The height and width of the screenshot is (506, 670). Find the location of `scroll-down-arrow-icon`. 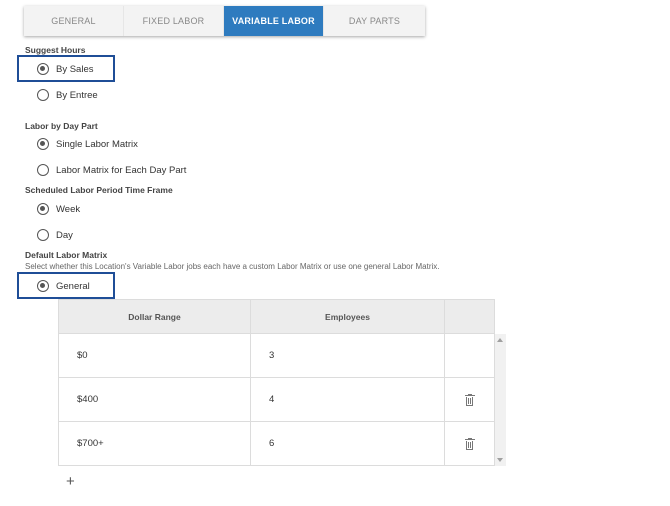

scroll-down-arrow-icon is located at coordinates (500, 460).